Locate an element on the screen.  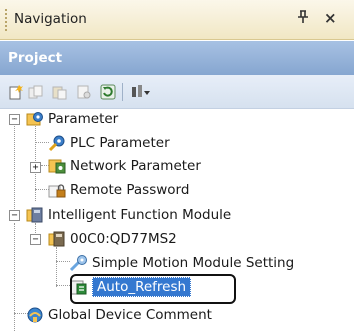
collapse-toggle-module: − is located at coordinates (35, 239).